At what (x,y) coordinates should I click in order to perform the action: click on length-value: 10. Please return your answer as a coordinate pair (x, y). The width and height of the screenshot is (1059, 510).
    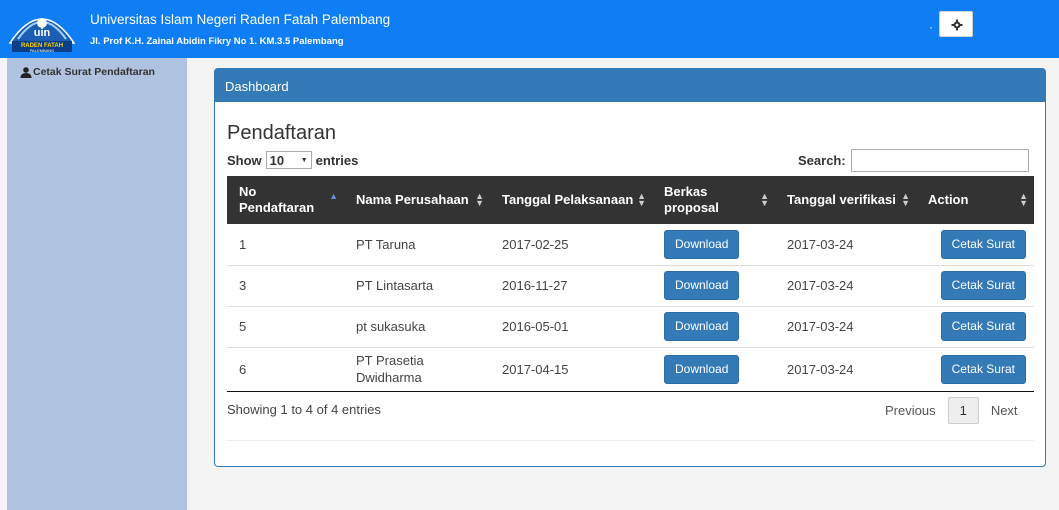
    Looking at the image, I should click on (277, 160).